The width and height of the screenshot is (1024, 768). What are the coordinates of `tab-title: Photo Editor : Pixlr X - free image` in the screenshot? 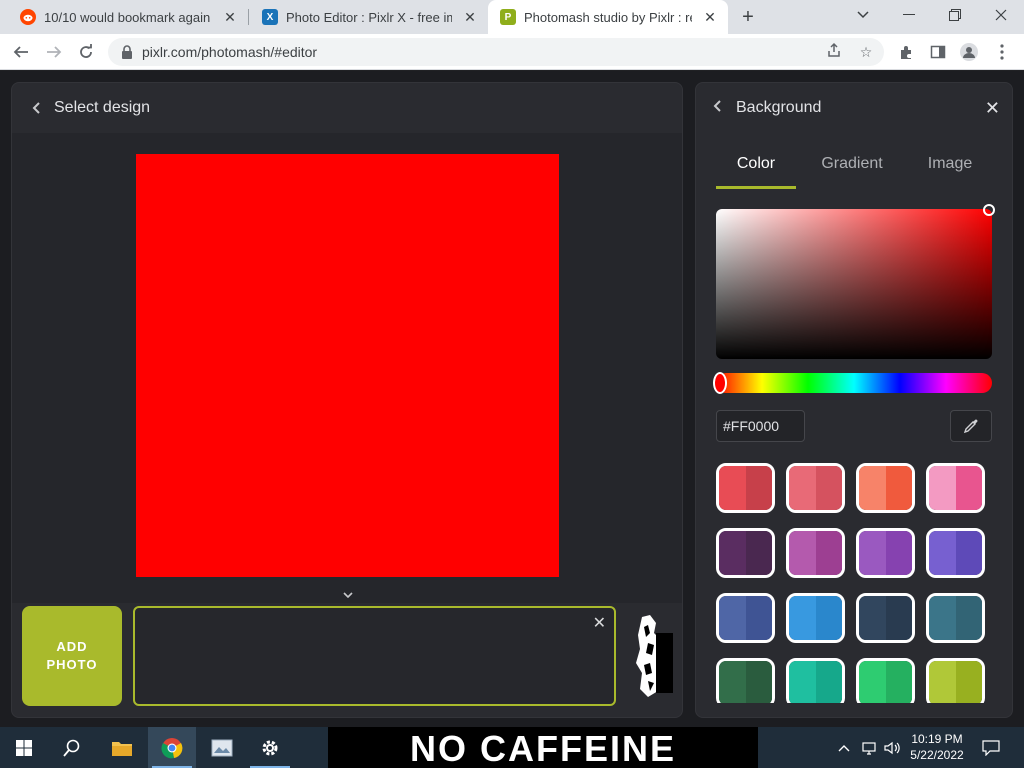 It's located at (369, 17).